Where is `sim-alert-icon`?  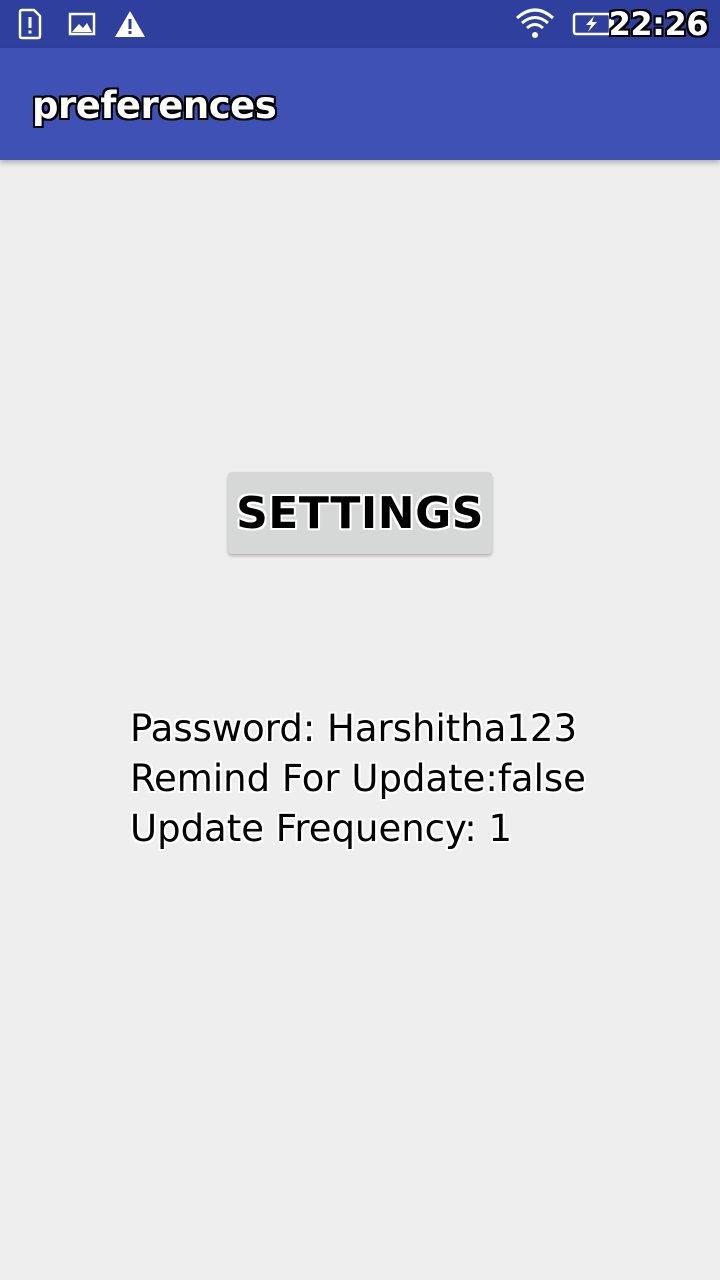 sim-alert-icon is located at coordinates (29, 24).